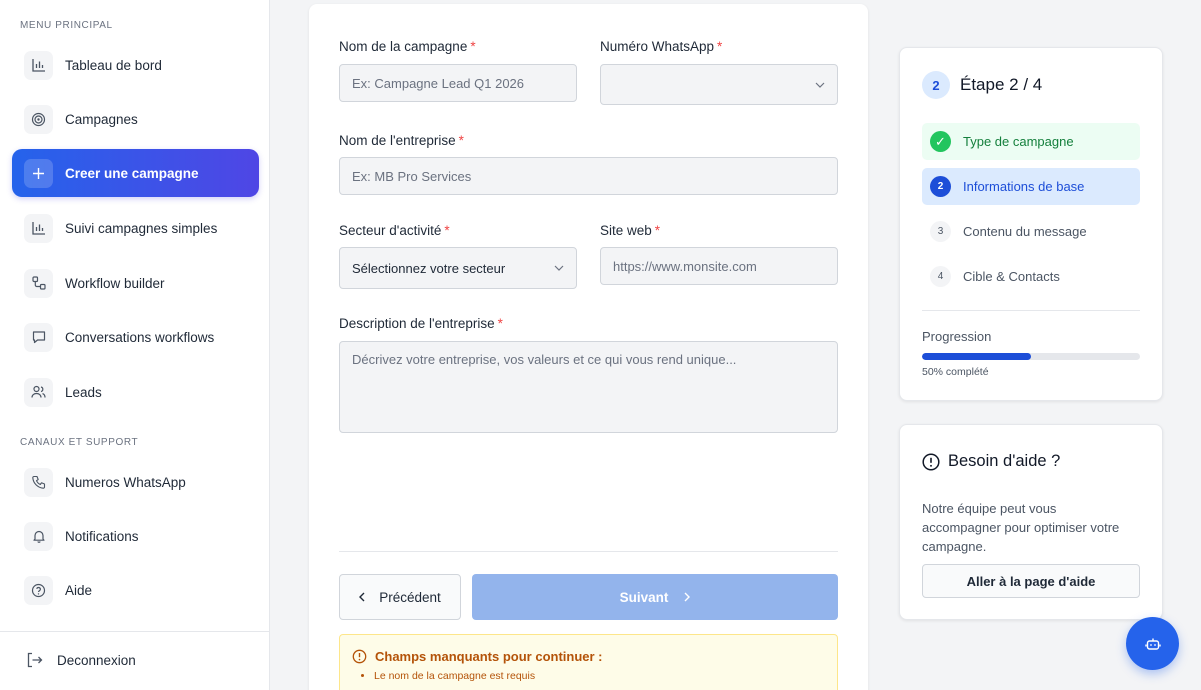 This screenshot has width=1201, height=690. Describe the element at coordinates (38, 482) in the screenshot. I see `phone-icon` at that location.